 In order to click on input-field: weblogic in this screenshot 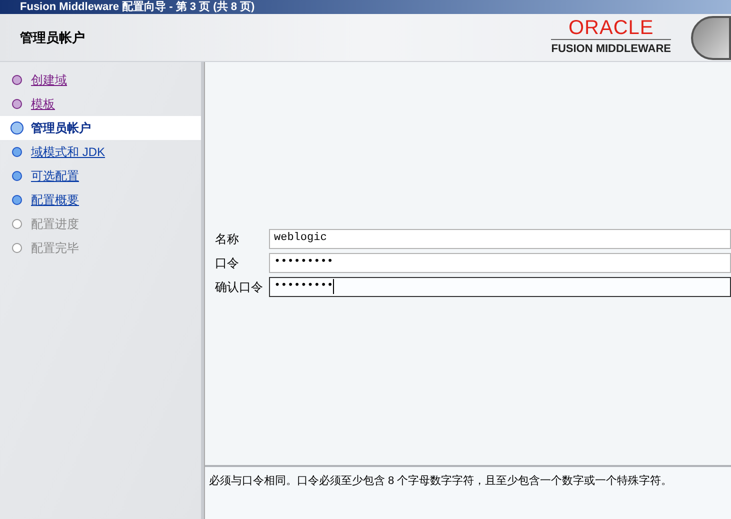, I will do `click(500, 238)`.